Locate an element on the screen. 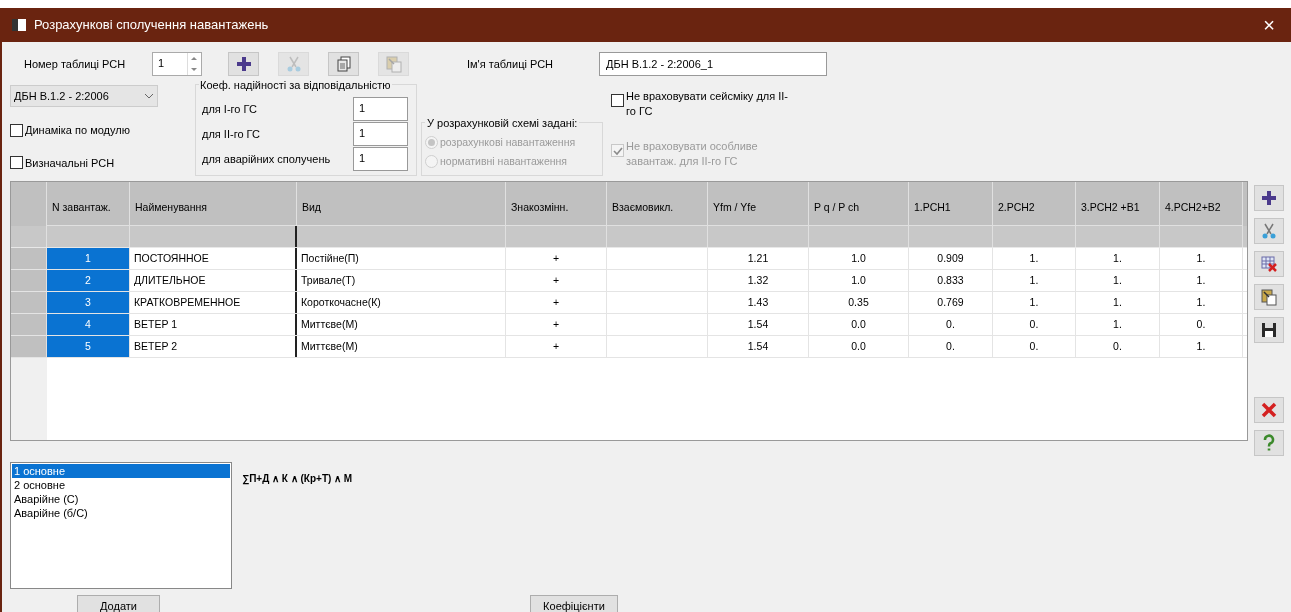 The image size is (1291, 612). chevron-down-icon is located at coordinates (149, 96).